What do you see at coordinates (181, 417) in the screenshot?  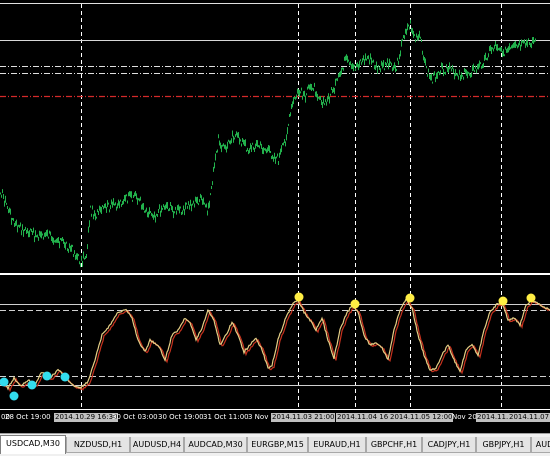 I see `time-label: 30 Oct 19:00` at bounding box center [181, 417].